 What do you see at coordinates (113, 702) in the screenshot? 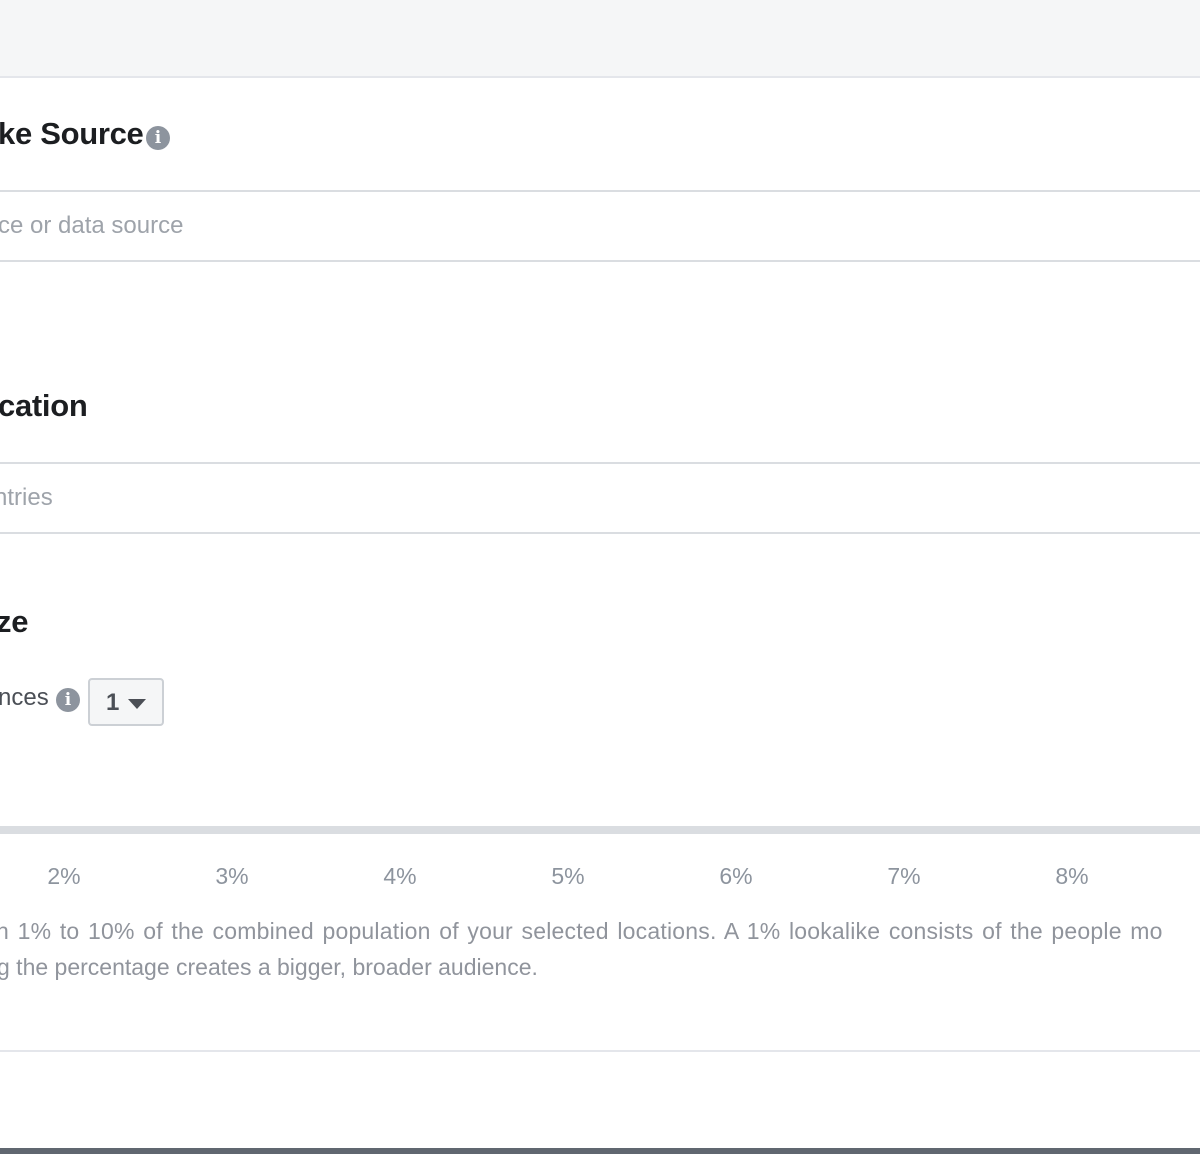
I see `audience-count-value: 1` at bounding box center [113, 702].